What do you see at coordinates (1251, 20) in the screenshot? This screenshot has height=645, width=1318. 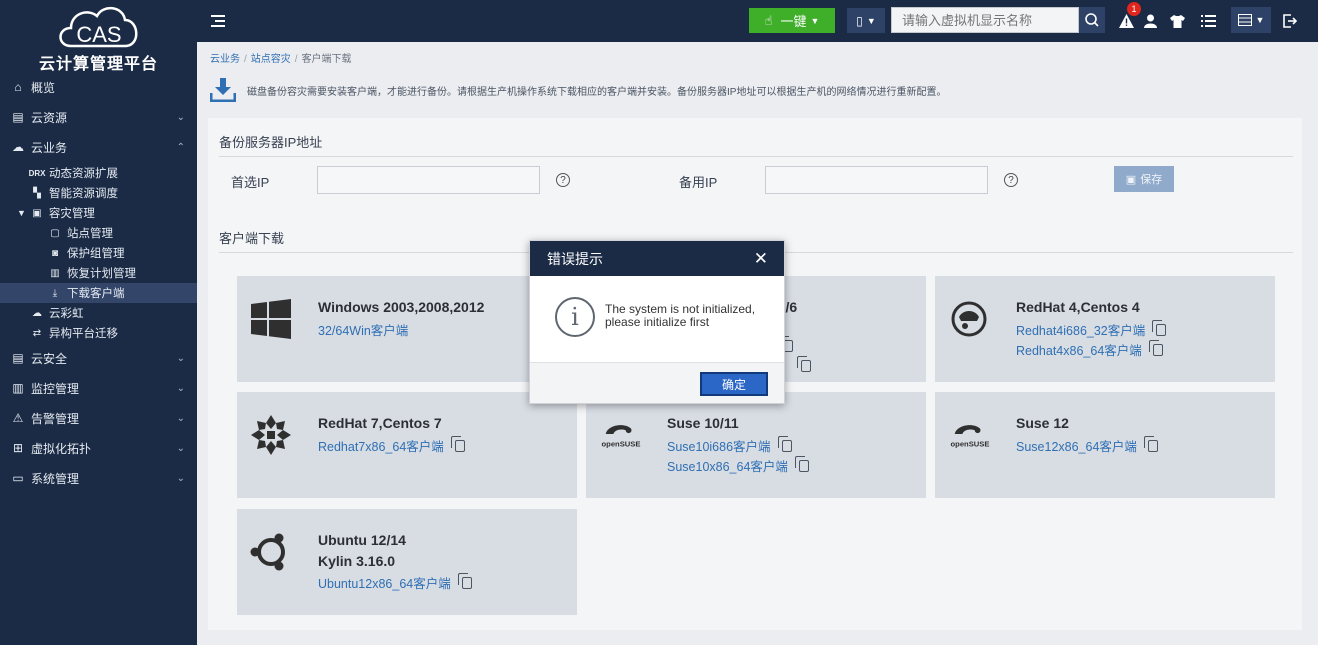 I see `view-dropdown: ▼` at bounding box center [1251, 20].